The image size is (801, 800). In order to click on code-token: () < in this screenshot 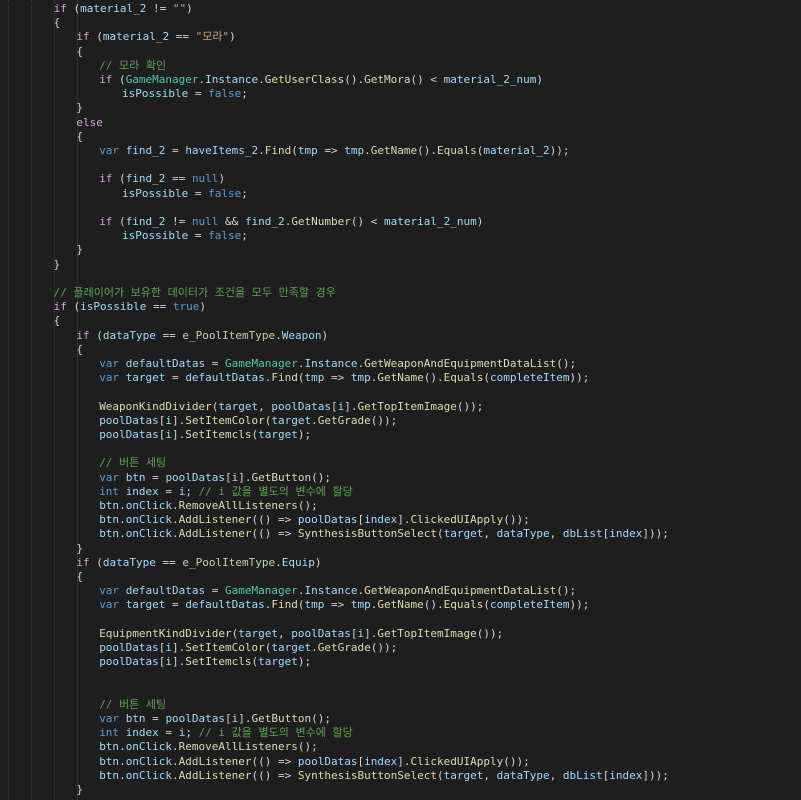, I will do `click(427, 79)`.